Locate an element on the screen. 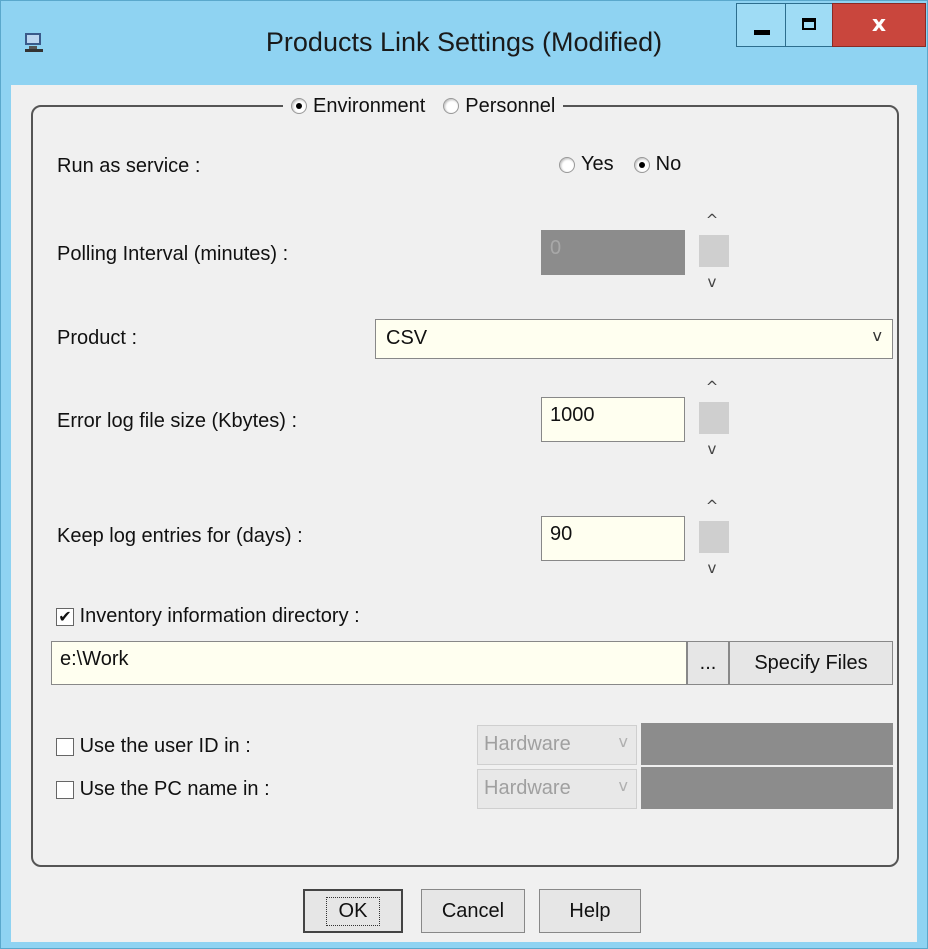  pc-name-source-select: Hardware v is located at coordinates (557, 789).